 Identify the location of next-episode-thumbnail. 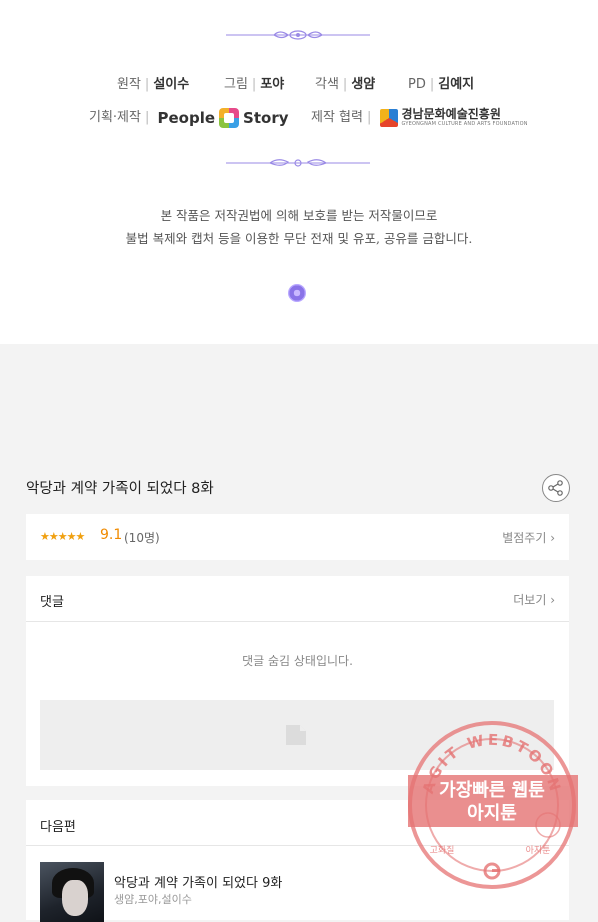
(72, 892).